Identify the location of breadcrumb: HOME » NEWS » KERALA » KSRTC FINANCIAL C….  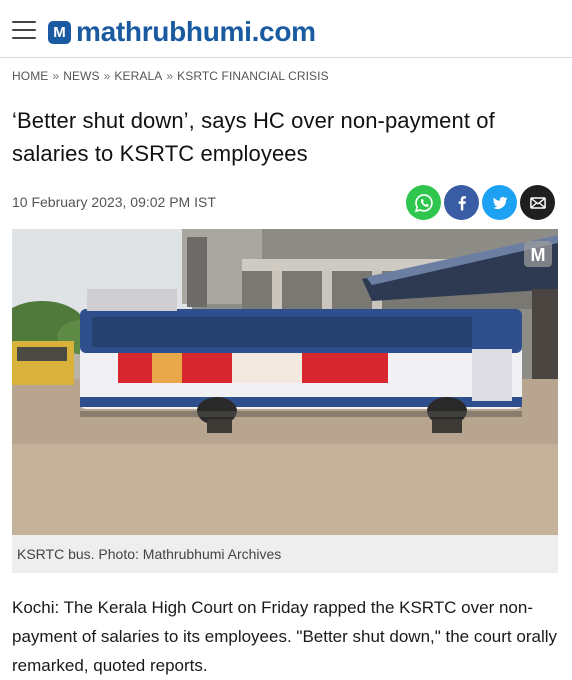
(170, 76).